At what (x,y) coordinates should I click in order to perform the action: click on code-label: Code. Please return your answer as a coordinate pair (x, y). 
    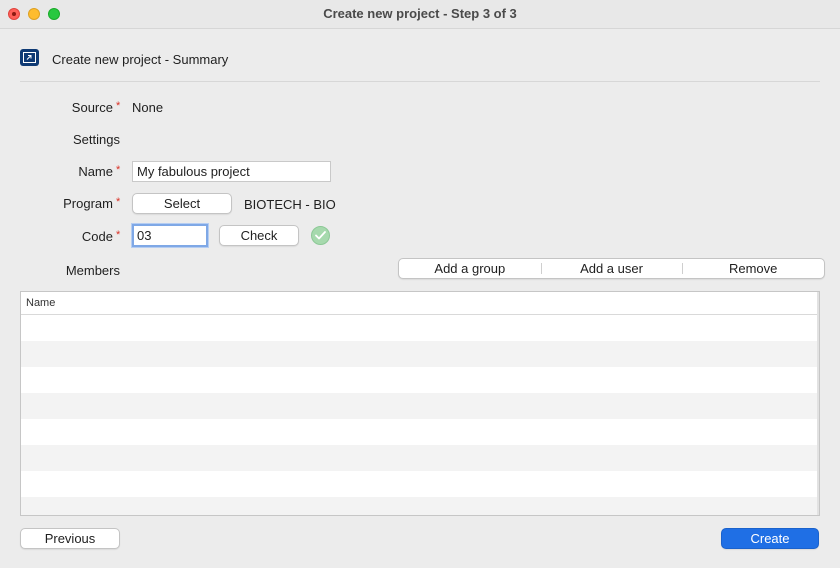
    Looking at the image, I should click on (97, 236).